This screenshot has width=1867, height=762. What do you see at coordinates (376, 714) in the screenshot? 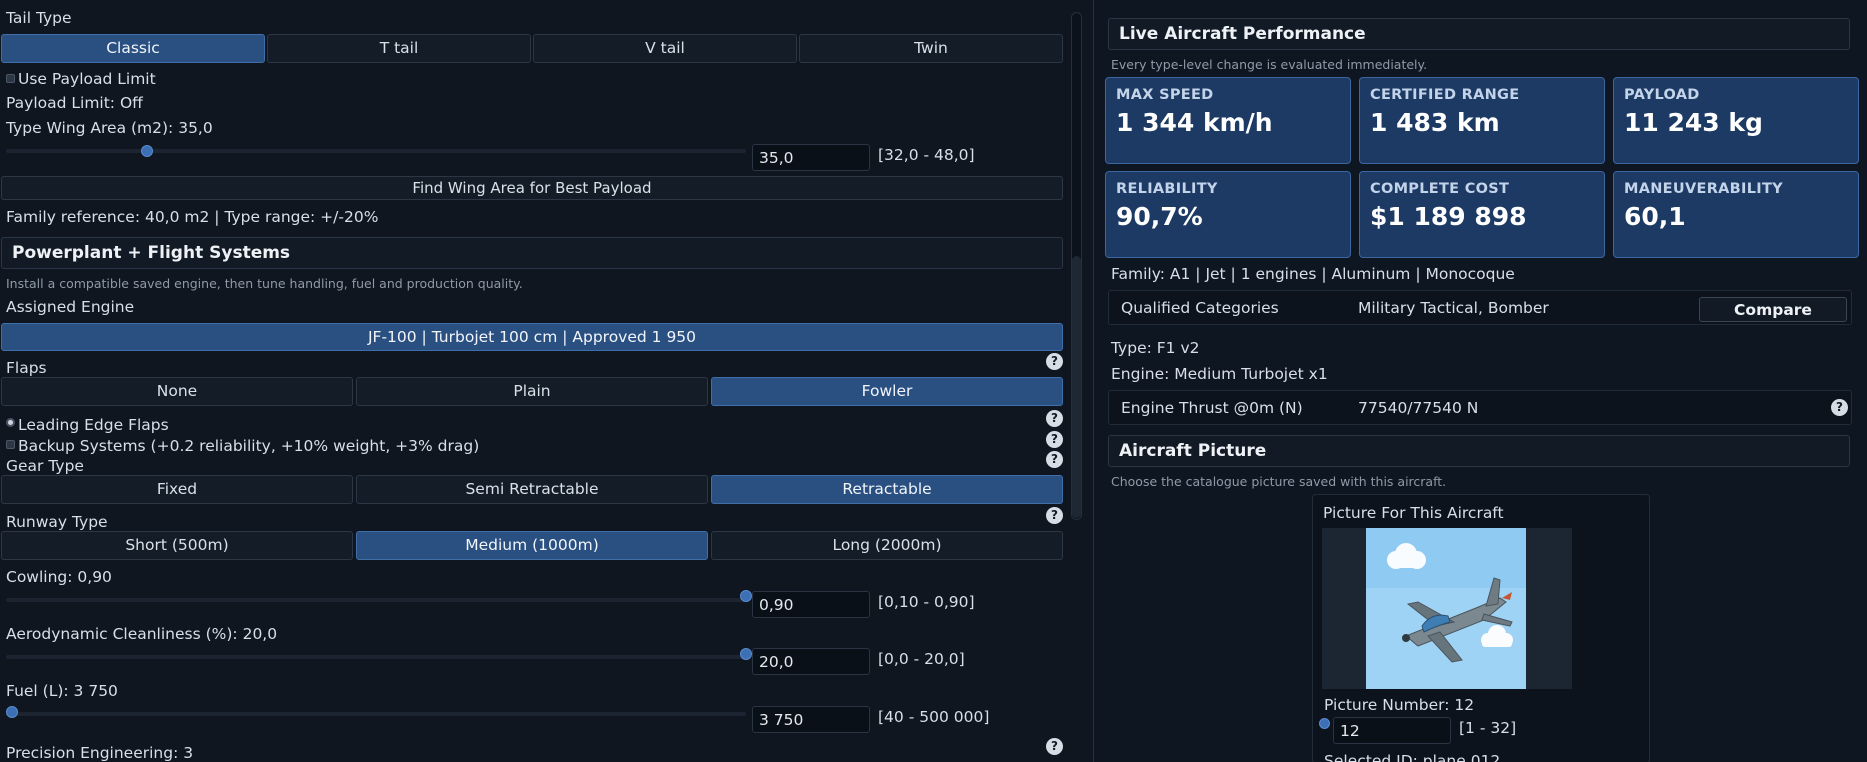
I see `fuel-slider` at bounding box center [376, 714].